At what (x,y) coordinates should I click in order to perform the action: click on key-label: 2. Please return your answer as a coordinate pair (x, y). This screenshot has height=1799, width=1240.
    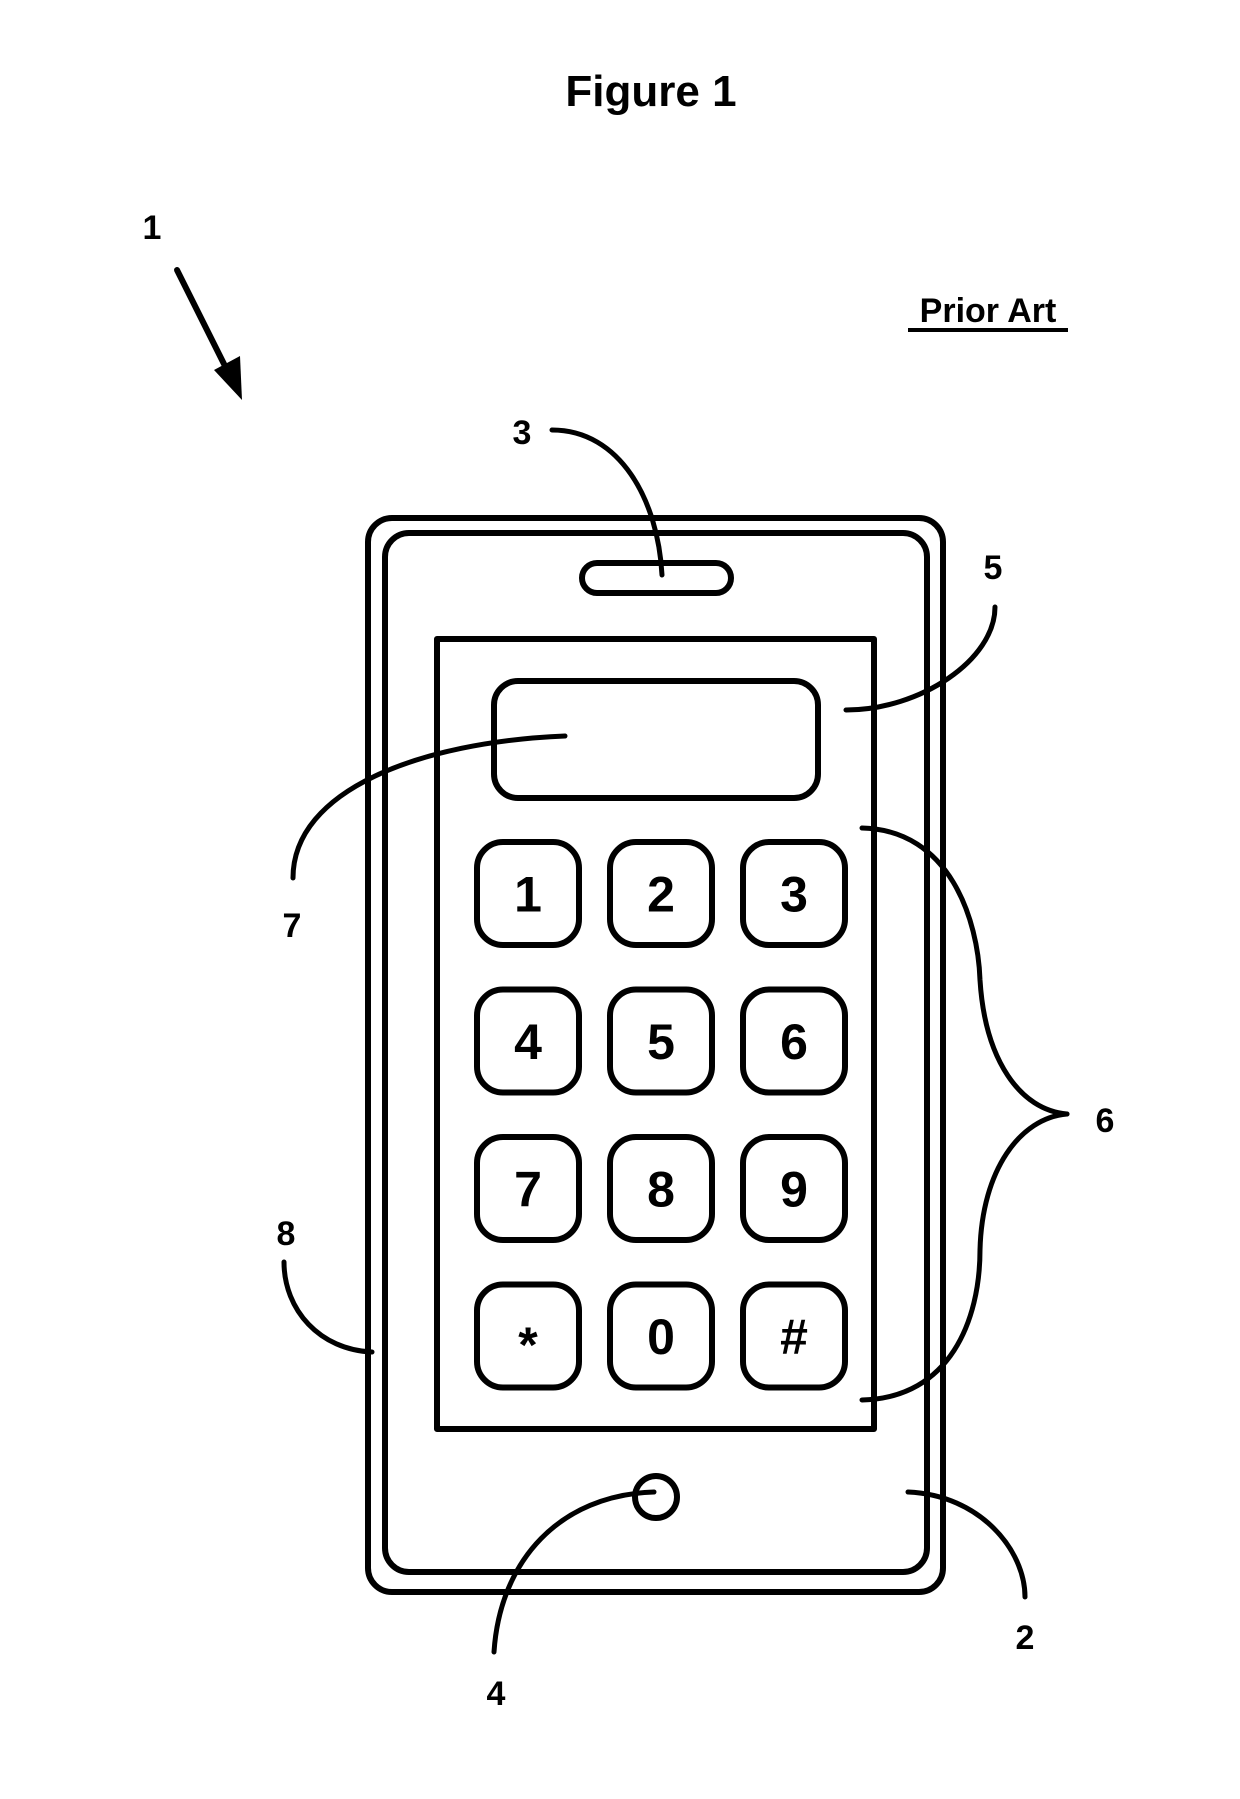
    Looking at the image, I should click on (661, 895).